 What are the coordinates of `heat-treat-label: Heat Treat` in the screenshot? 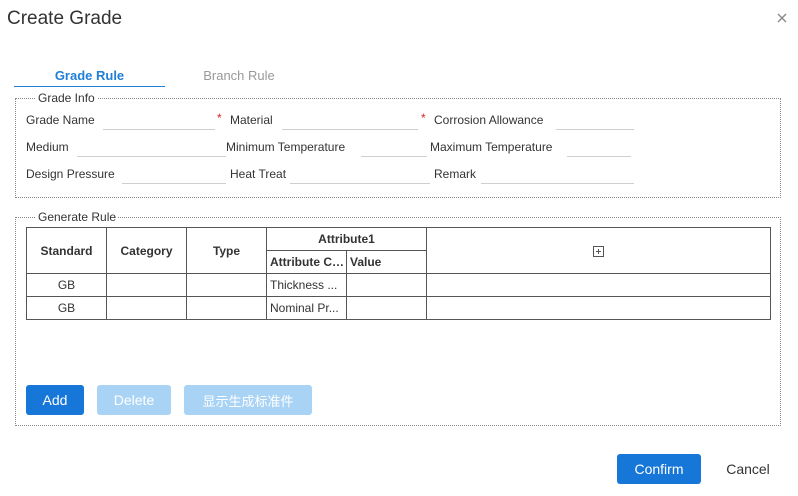 It's located at (258, 174).